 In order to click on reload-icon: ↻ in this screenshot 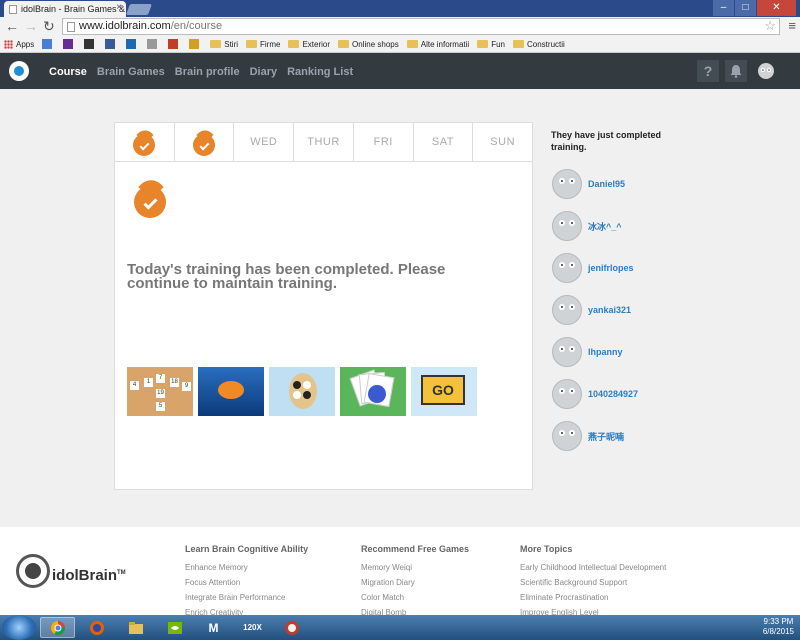, I will do `click(49, 26)`.